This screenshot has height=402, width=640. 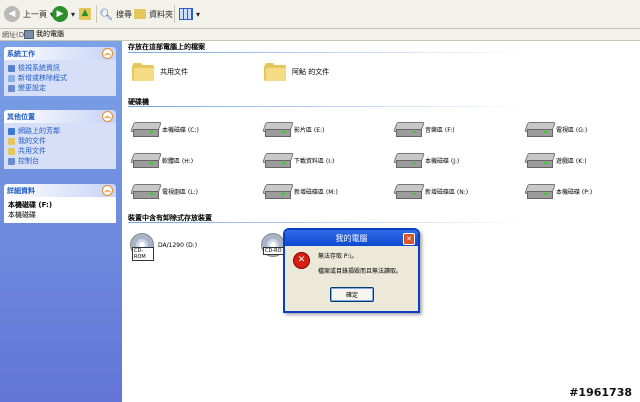 I want to click on cd-rom-icon: CD-ROM, so click(x=142, y=247).